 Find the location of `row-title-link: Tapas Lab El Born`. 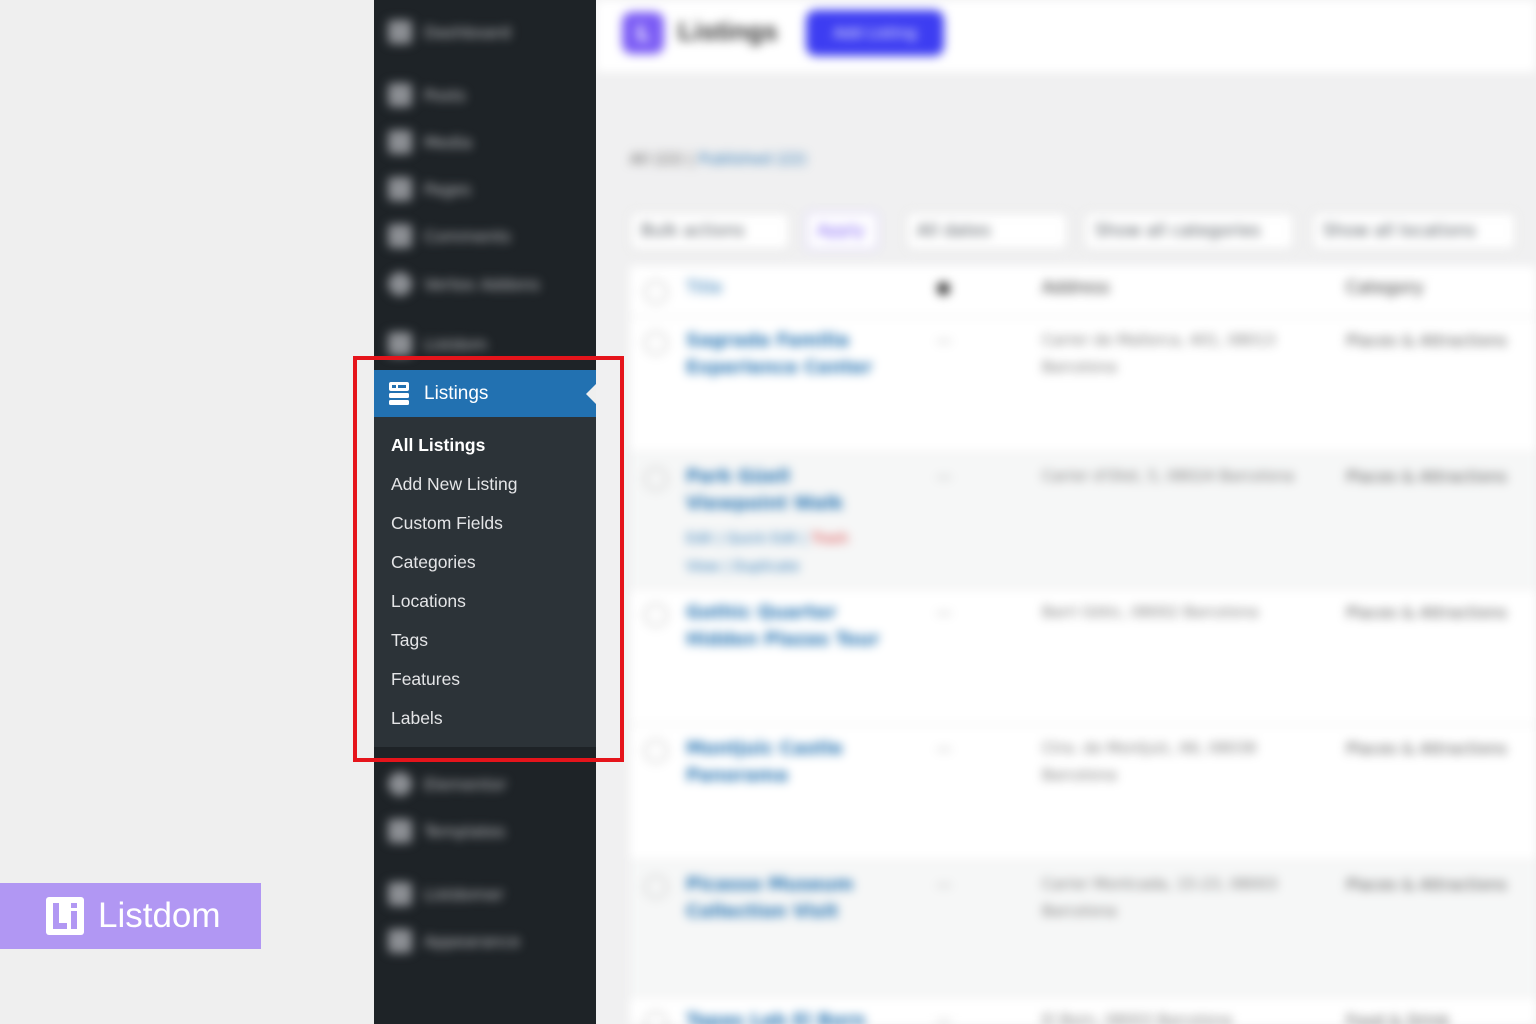

row-title-link: Tapas Lab El Born is located at coordinates (791, 1015).